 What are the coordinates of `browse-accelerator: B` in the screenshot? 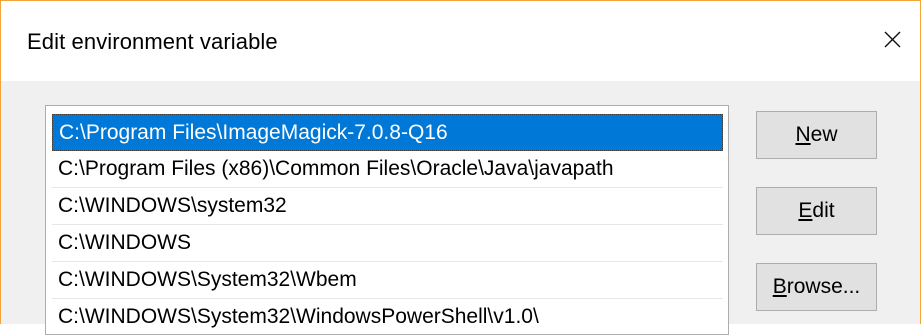 It's located at (779, 286).